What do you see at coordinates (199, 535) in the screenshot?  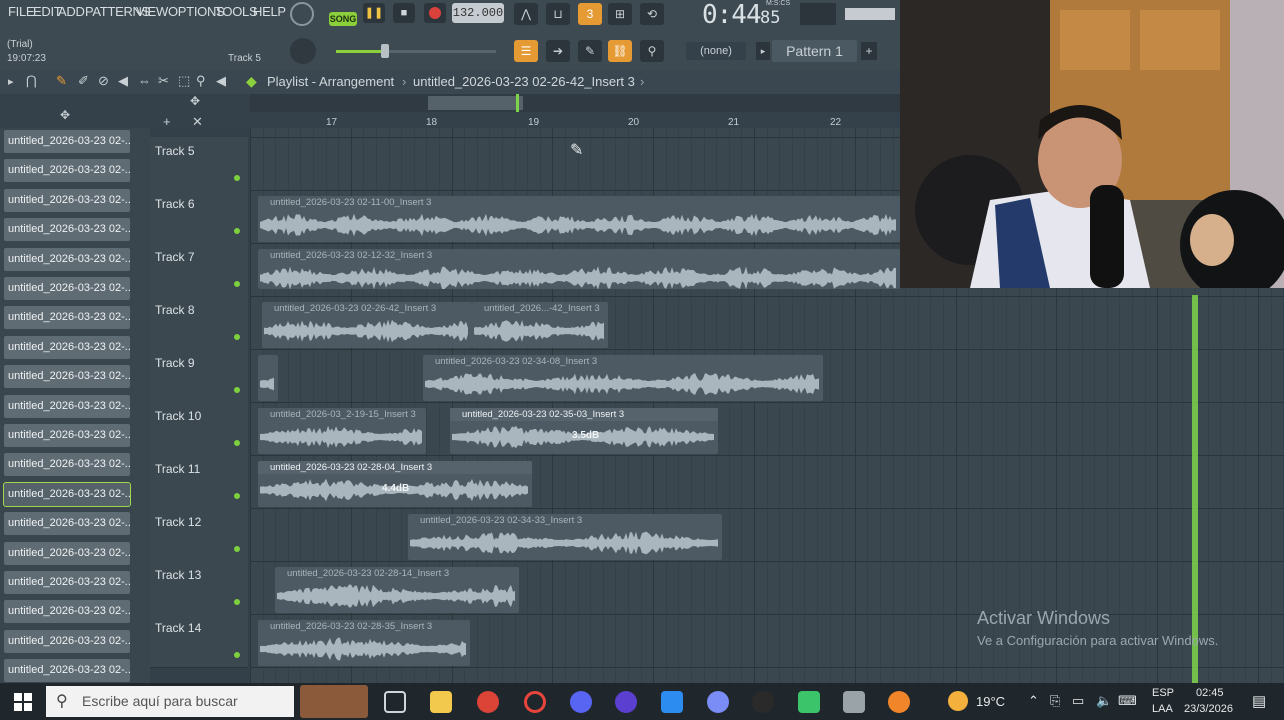 I see `track-header: Track 12` at bounding box center [199, 535].